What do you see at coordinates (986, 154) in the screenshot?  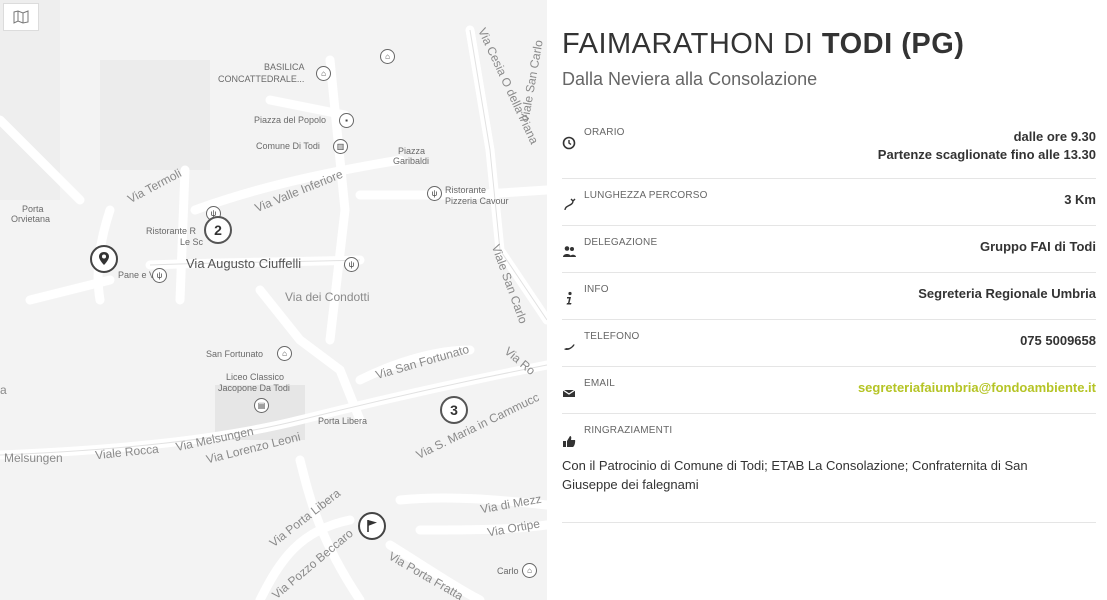 I see `orario-end: Partenze scaglionate fino alle 13.30` at bounding box center [986, 154].